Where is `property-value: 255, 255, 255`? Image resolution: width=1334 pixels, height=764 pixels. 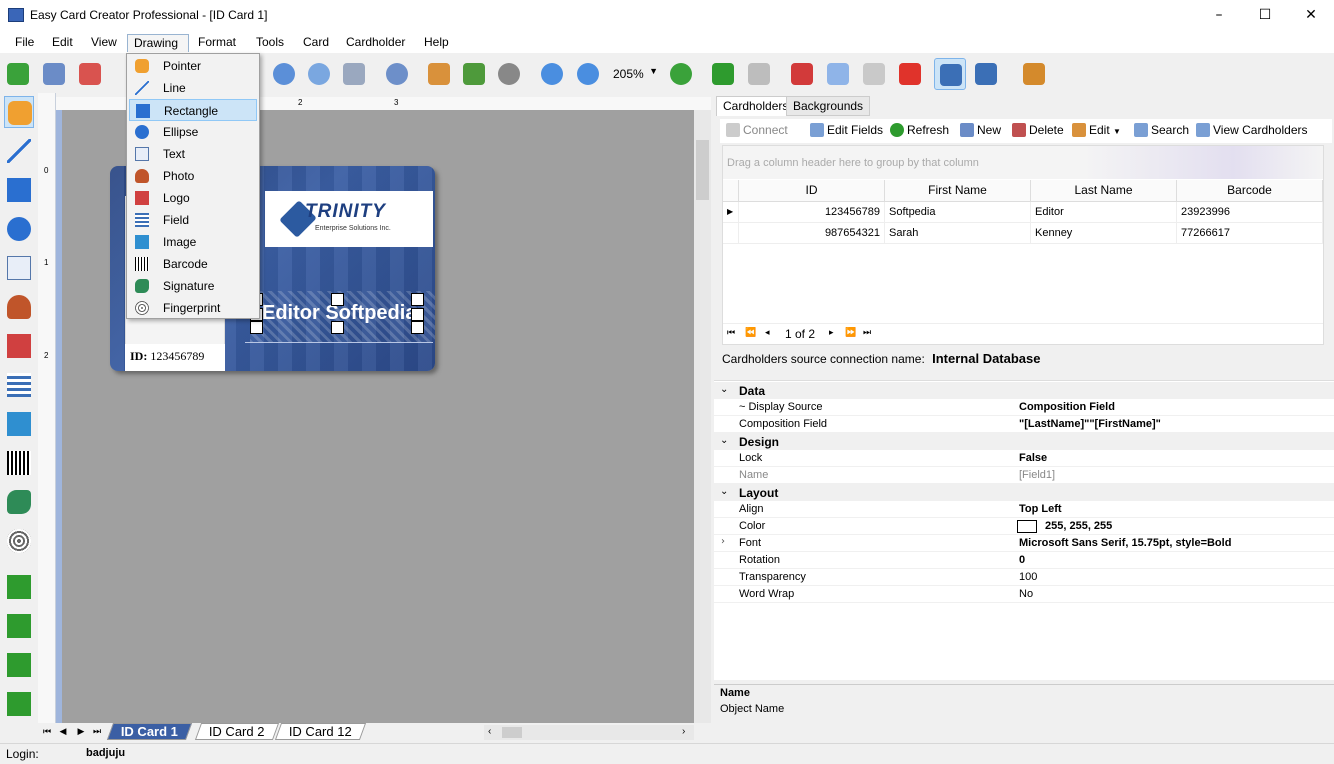
property-value: 255, 255, 255 is located at coordinates (1078, 526).